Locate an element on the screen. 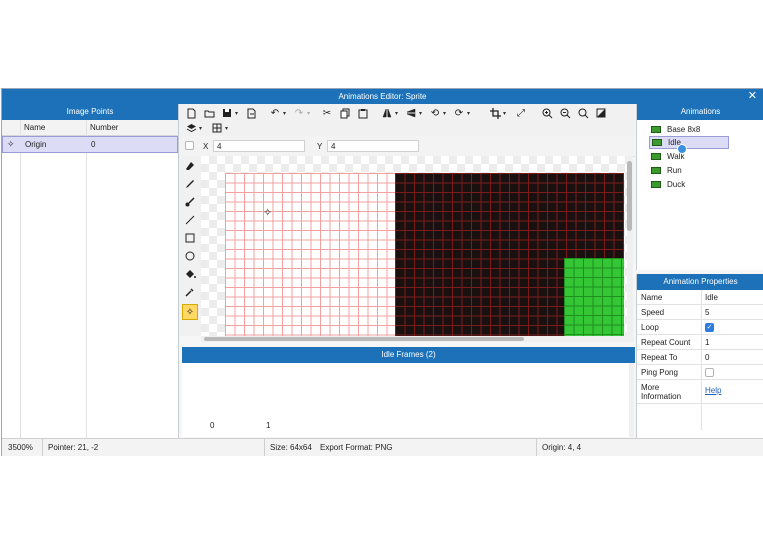 This screenshot has height=541, width=763. image-point-name: Origin is located at coordinates (36, 144).